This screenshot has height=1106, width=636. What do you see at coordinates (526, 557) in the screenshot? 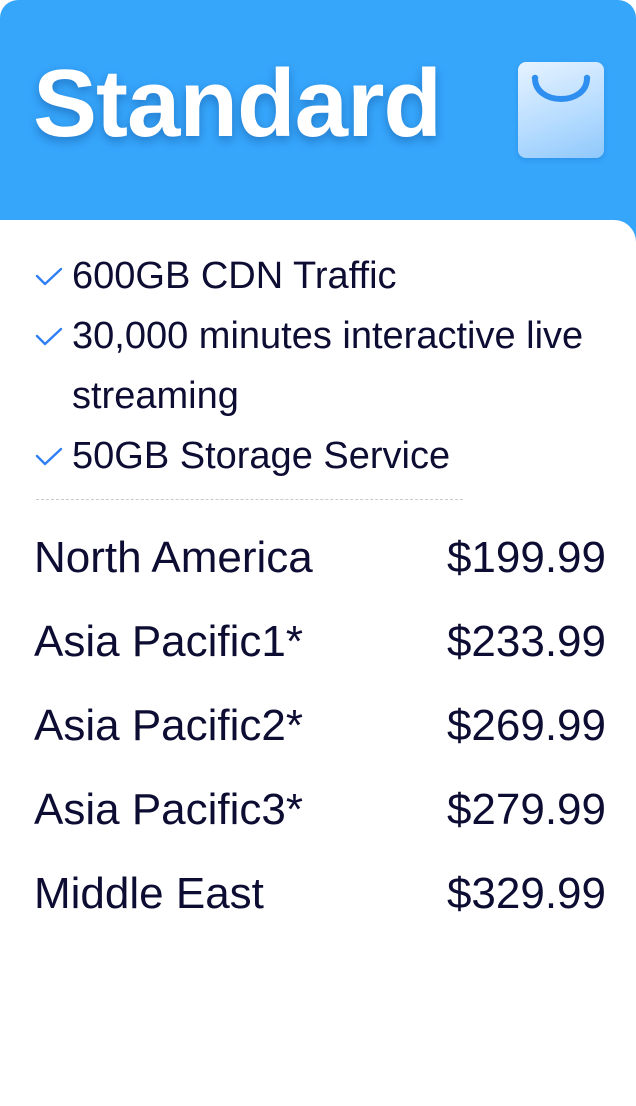
I see `price-amount: $199.99` at bounding box center [526, 557].